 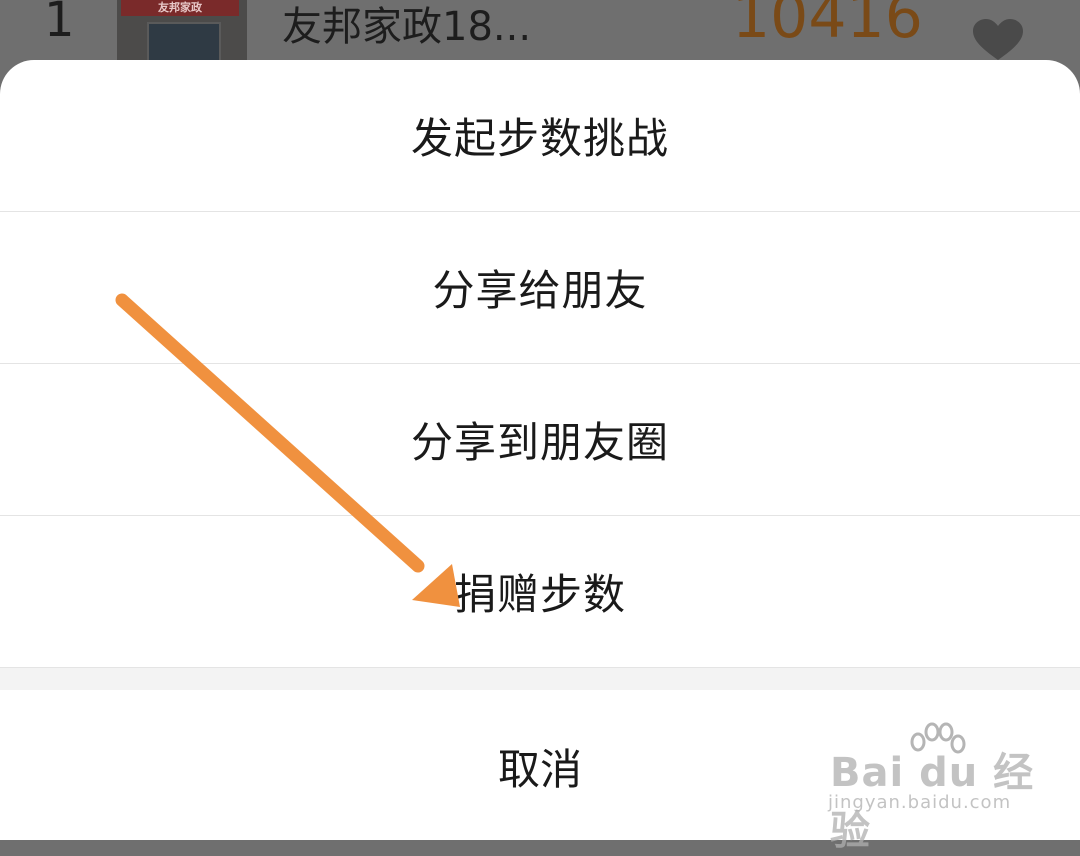 I want to click on heart-icon, so click(x=998, y=39).